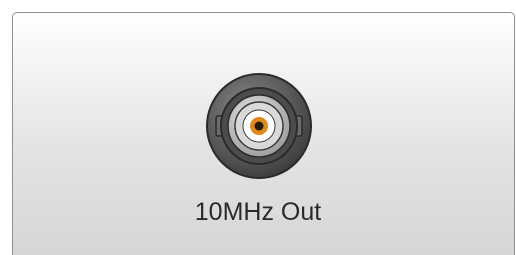 This screenshot has width=516, height=255. What do you see at coordinates (258, 212) in the screenshot?
I see `port-label: 10MHz Out` at bounding box center [258, 212].